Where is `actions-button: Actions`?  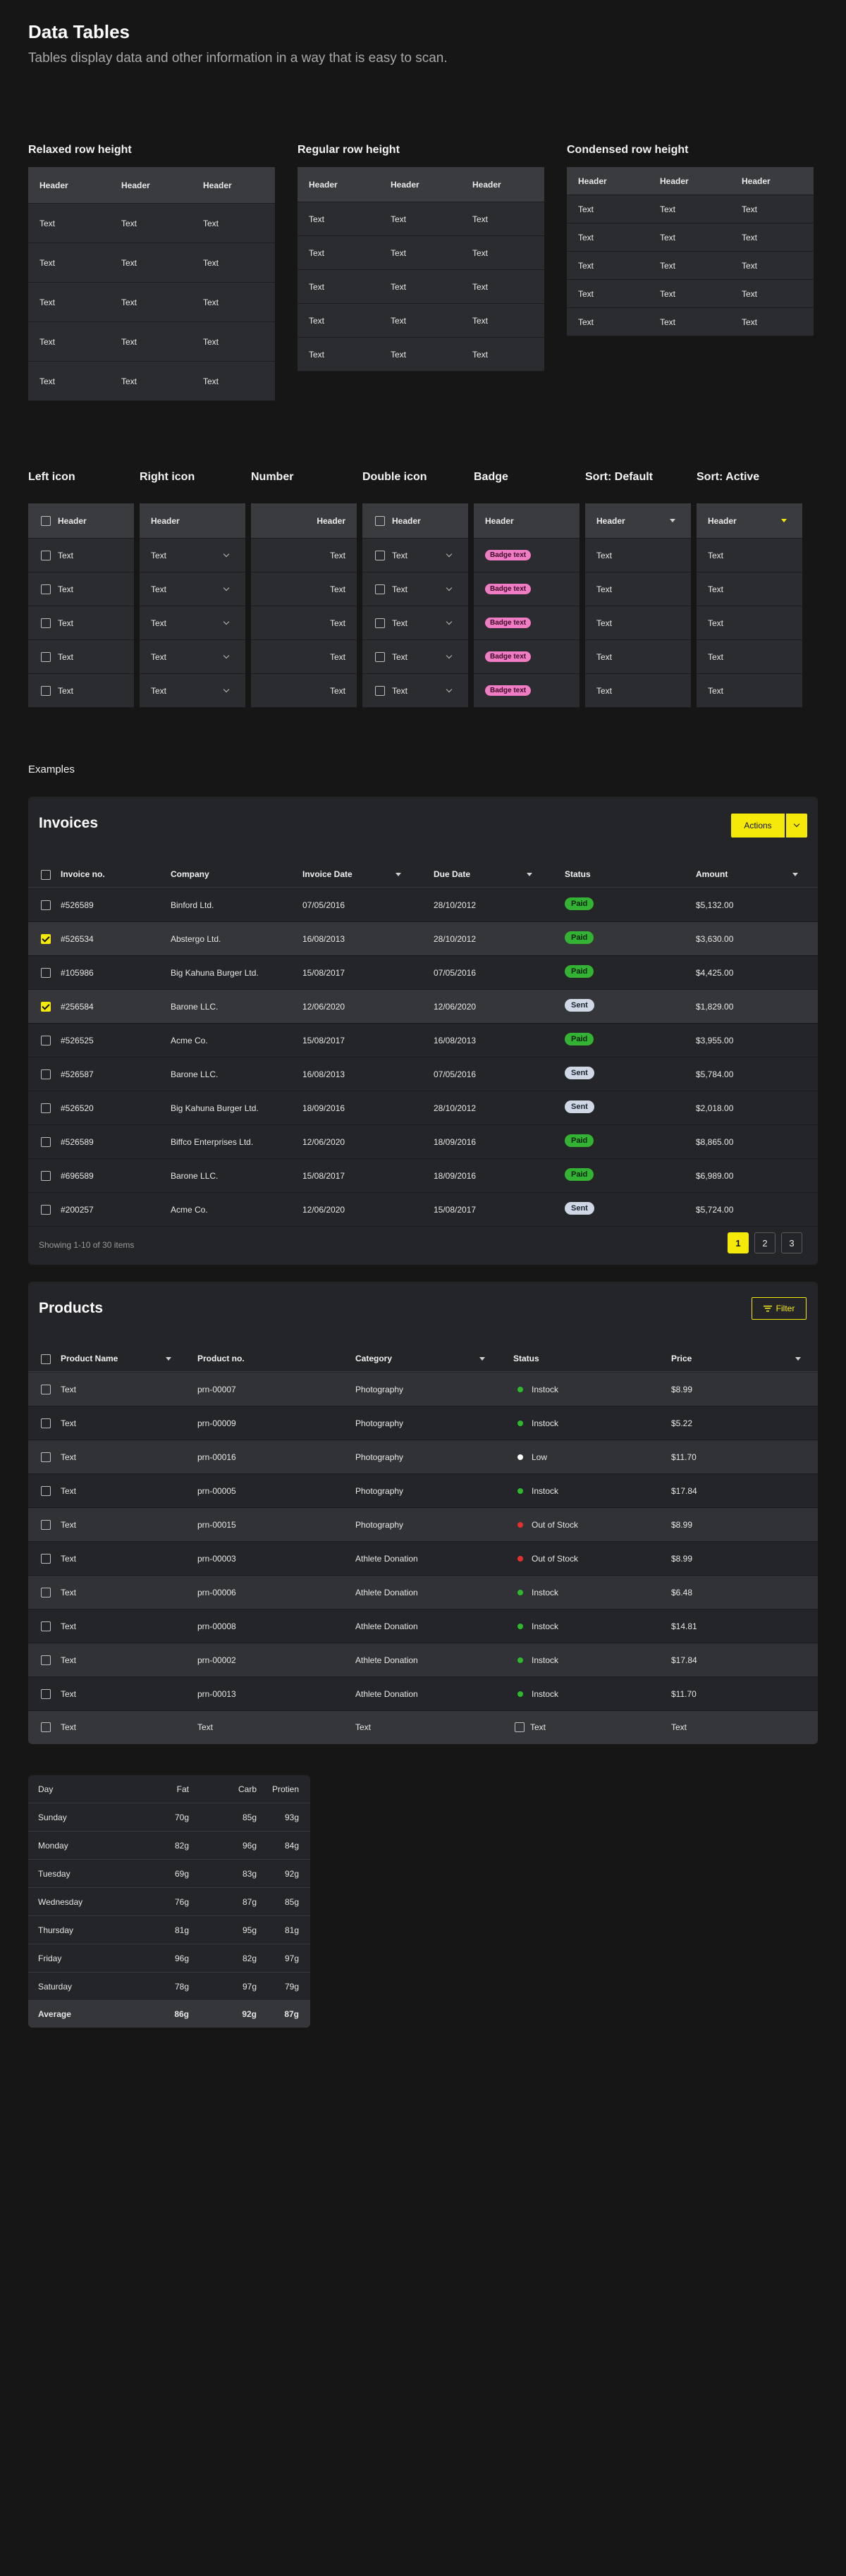 actions-button: Actions is located at coordinates (758, 826).